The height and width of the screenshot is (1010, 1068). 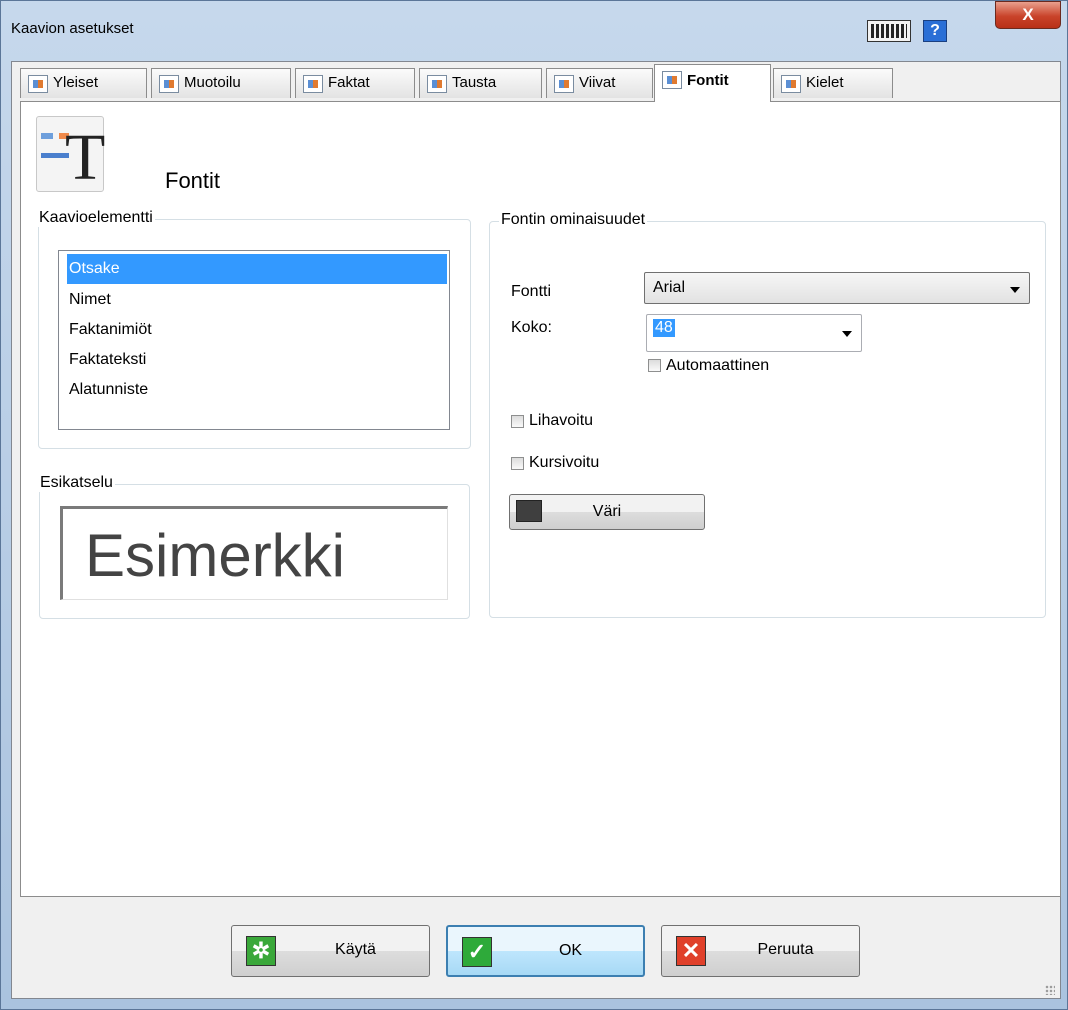 I want to click on help-button: ?, so click(x=935, y=31).